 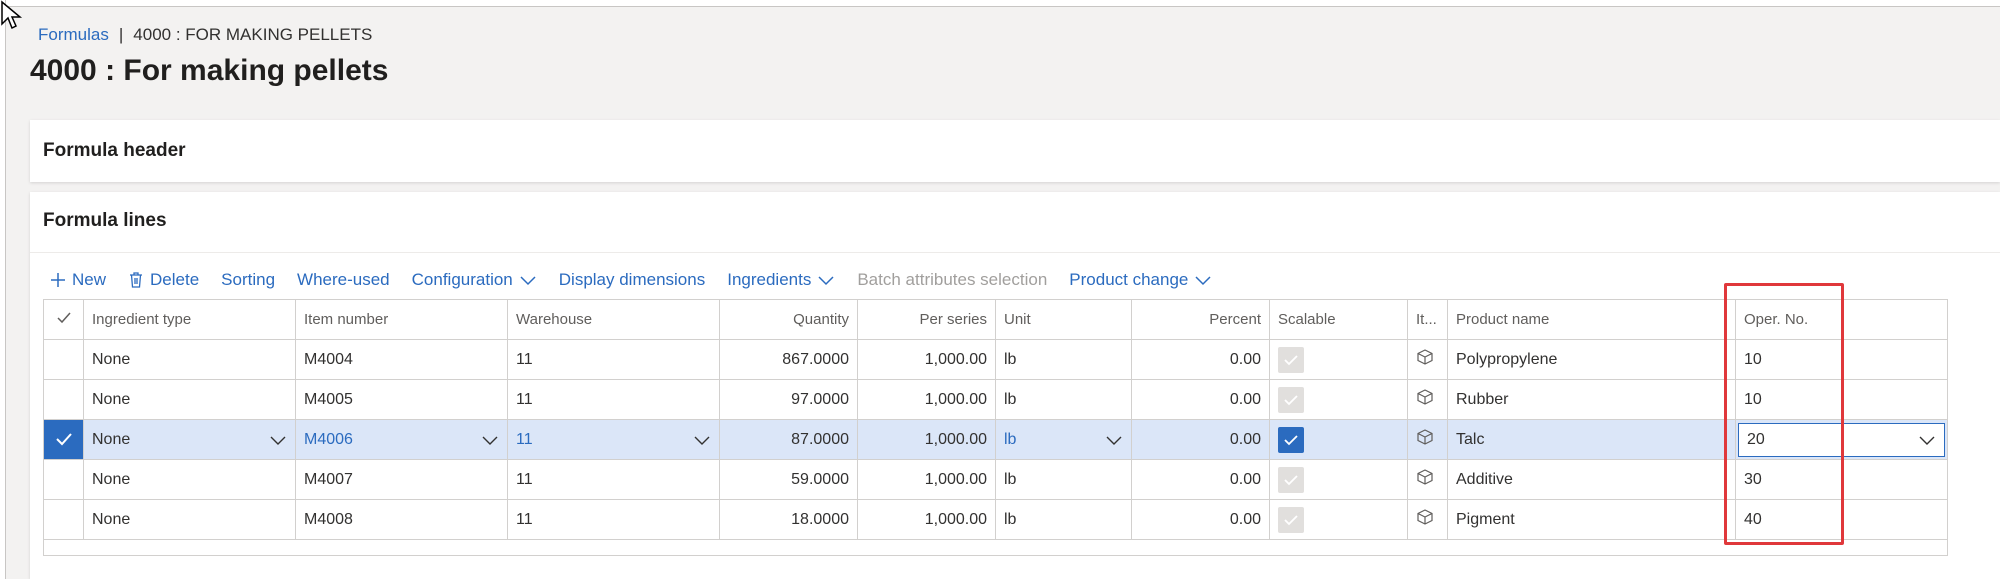 What do you see at coordinates (78, 280) in the screenshot?
I see `new-button: New` at bounding box center [78, 280].